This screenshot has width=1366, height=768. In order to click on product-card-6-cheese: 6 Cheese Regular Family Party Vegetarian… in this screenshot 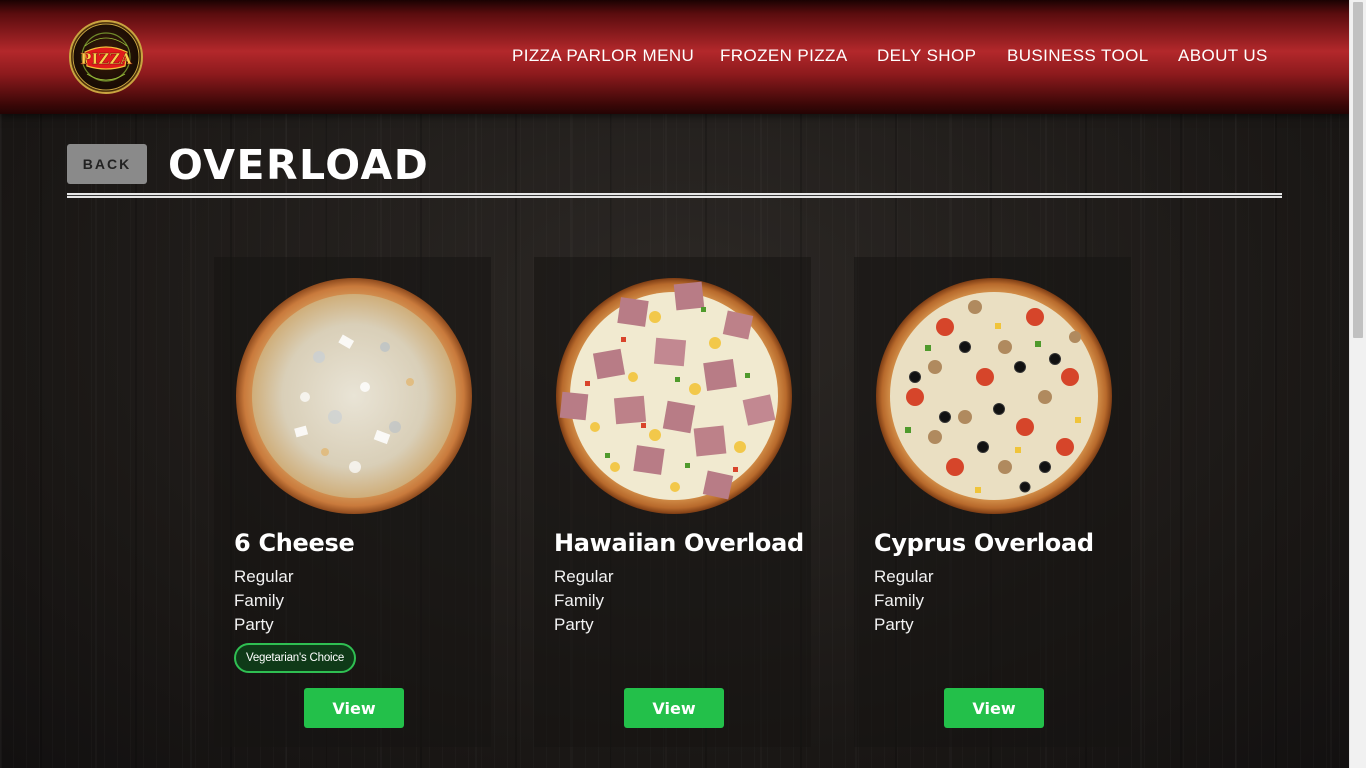, I will do `click(352, 502)`.